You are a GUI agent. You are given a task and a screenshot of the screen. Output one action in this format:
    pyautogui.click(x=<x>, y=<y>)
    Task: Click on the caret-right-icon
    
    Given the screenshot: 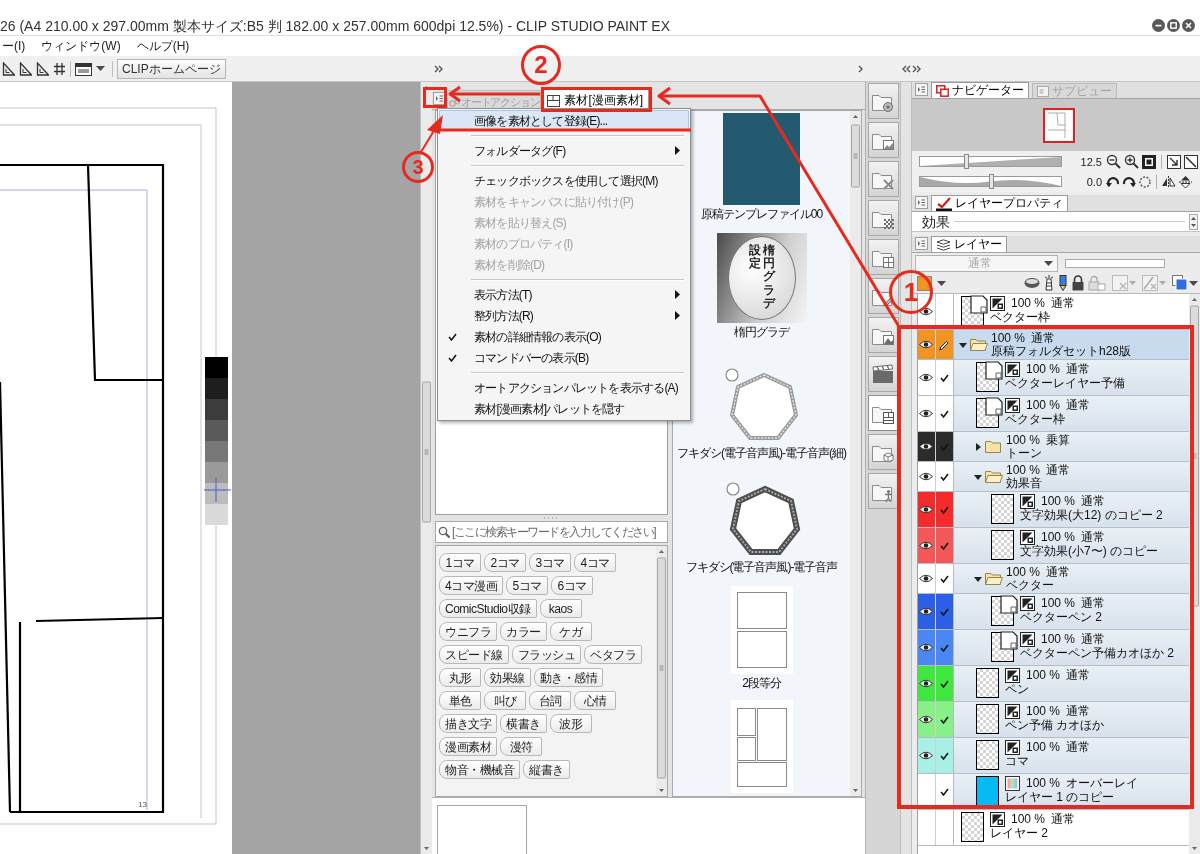 What is the action you would take?
    pyautogui.click(x=978, y=446)
    